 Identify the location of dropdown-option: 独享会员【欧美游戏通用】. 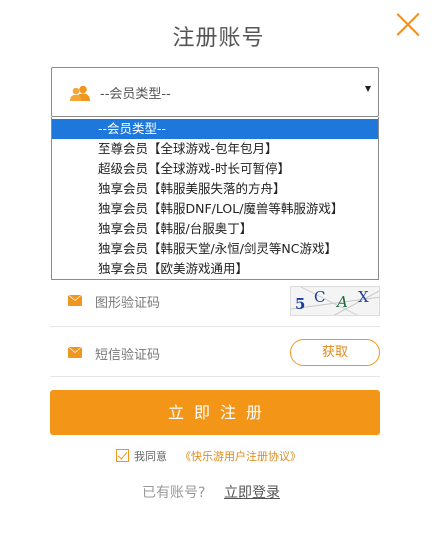
(215, 269).